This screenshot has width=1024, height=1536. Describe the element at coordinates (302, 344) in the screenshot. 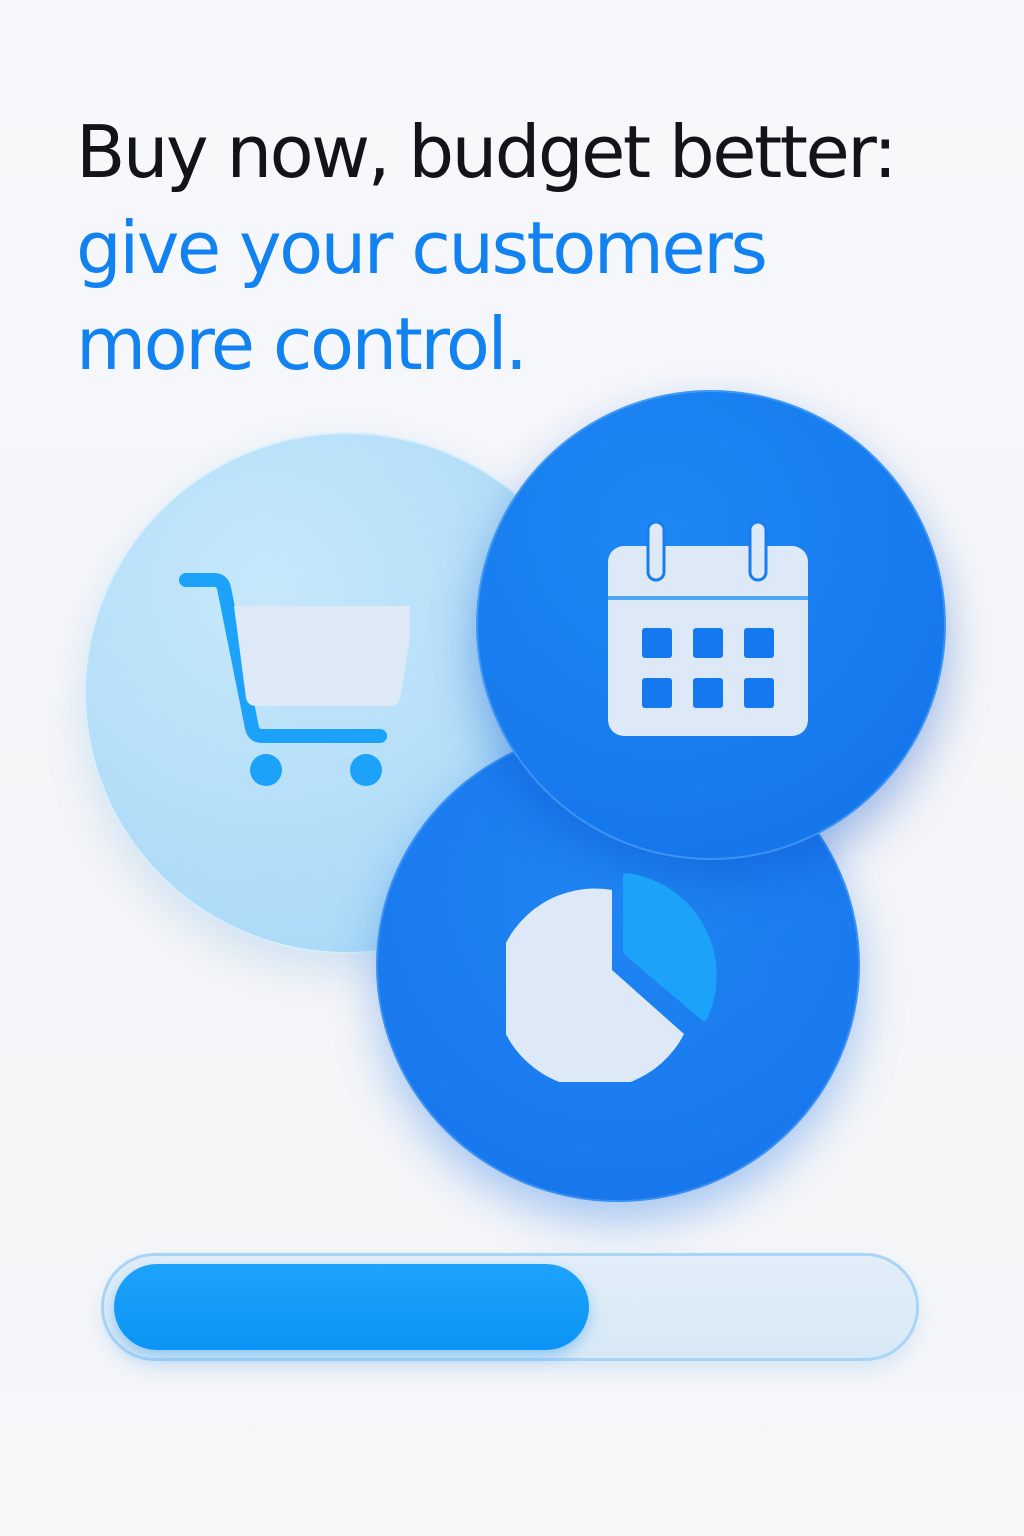

I see `headline-line-3: more control.` at that location.